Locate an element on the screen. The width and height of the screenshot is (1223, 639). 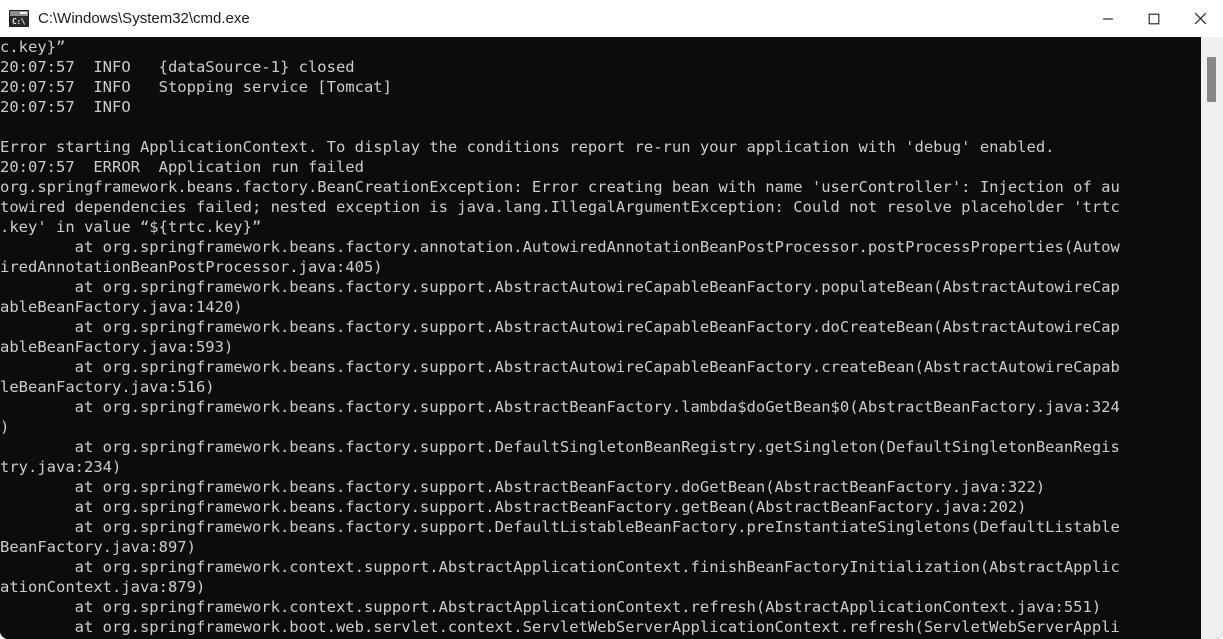
window-controls is located at coordinates (1154, 18).